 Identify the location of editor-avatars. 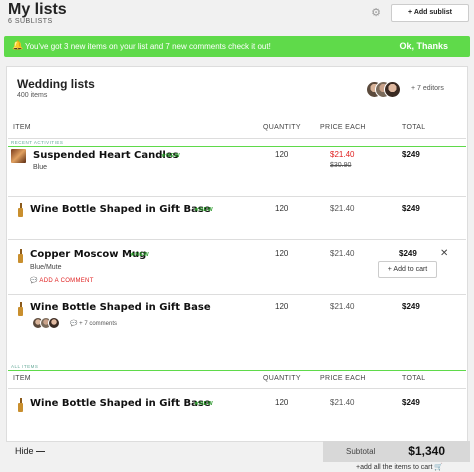
(384, 90).